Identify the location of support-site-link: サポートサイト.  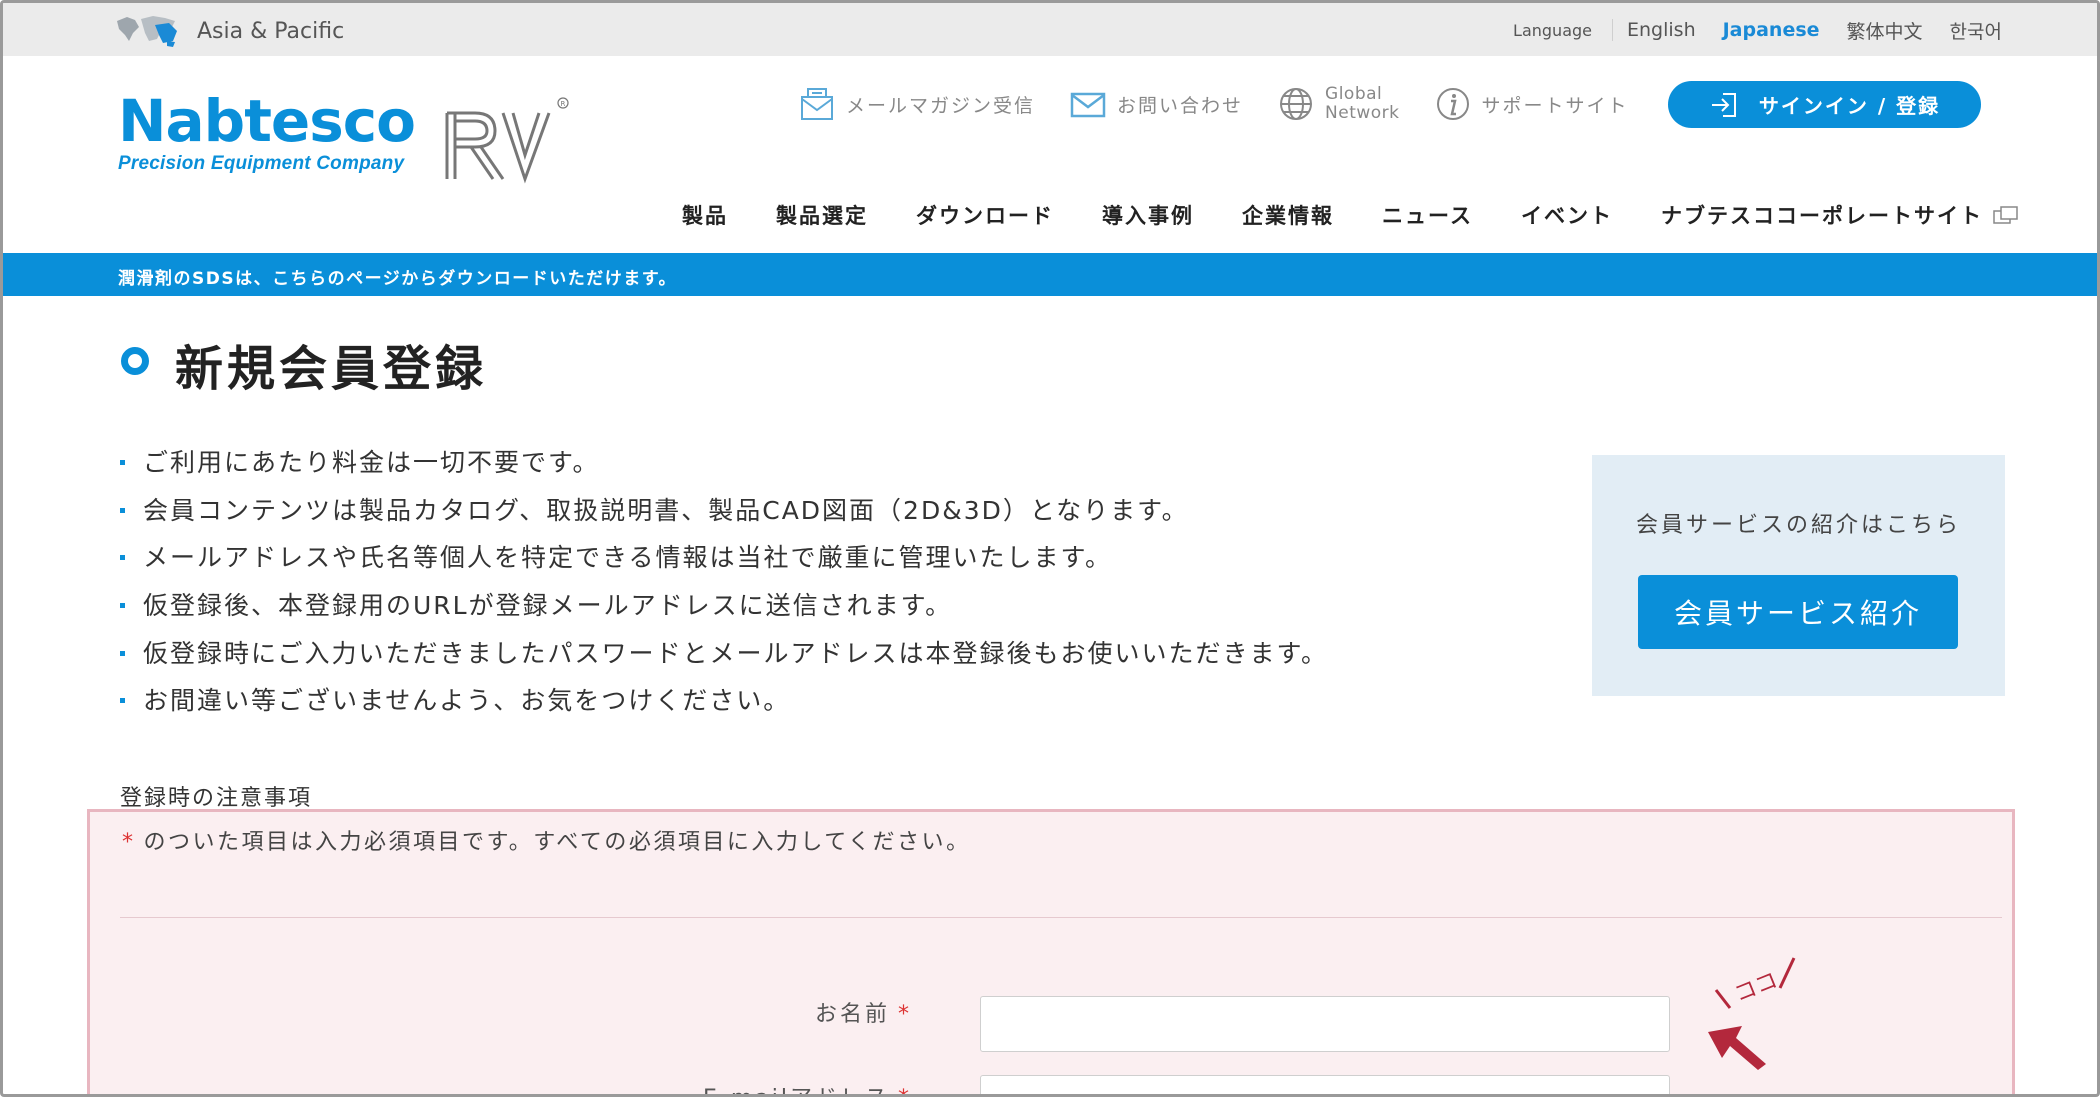
(1531, 104).